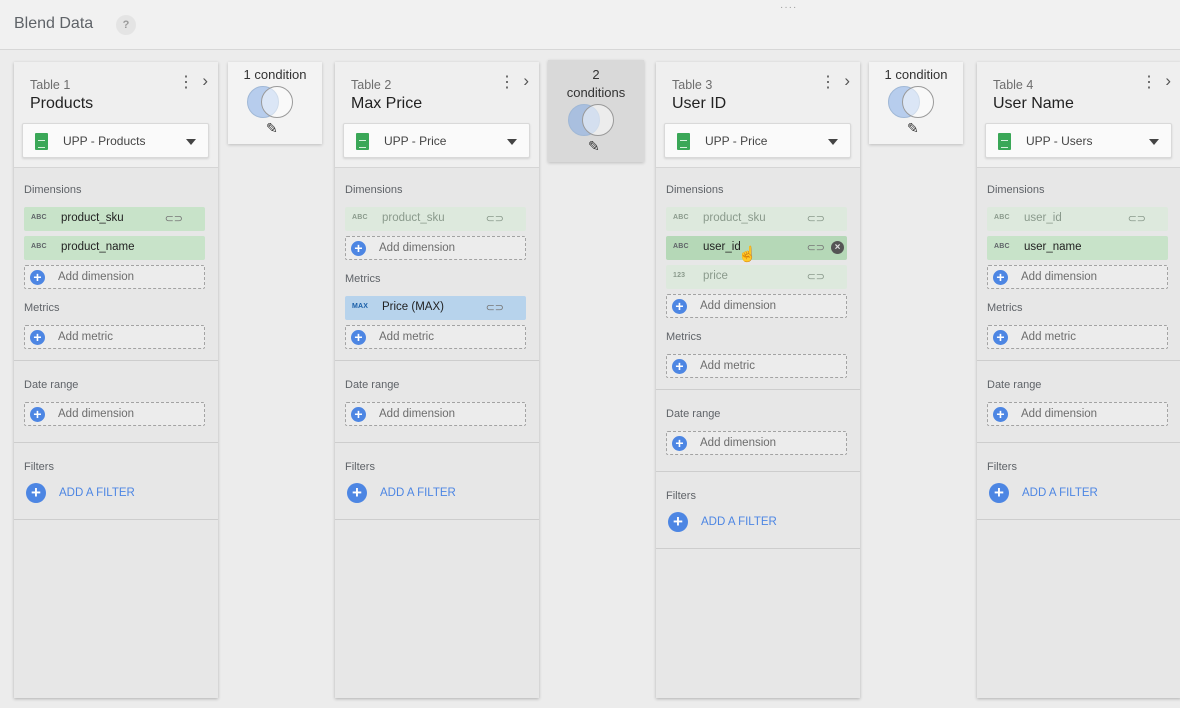 The image size is (1180, 708). What do you see at coordinates (386, 104) in the screenshot?
I see `table-name: Max Price` at bounding box center [386, 104].